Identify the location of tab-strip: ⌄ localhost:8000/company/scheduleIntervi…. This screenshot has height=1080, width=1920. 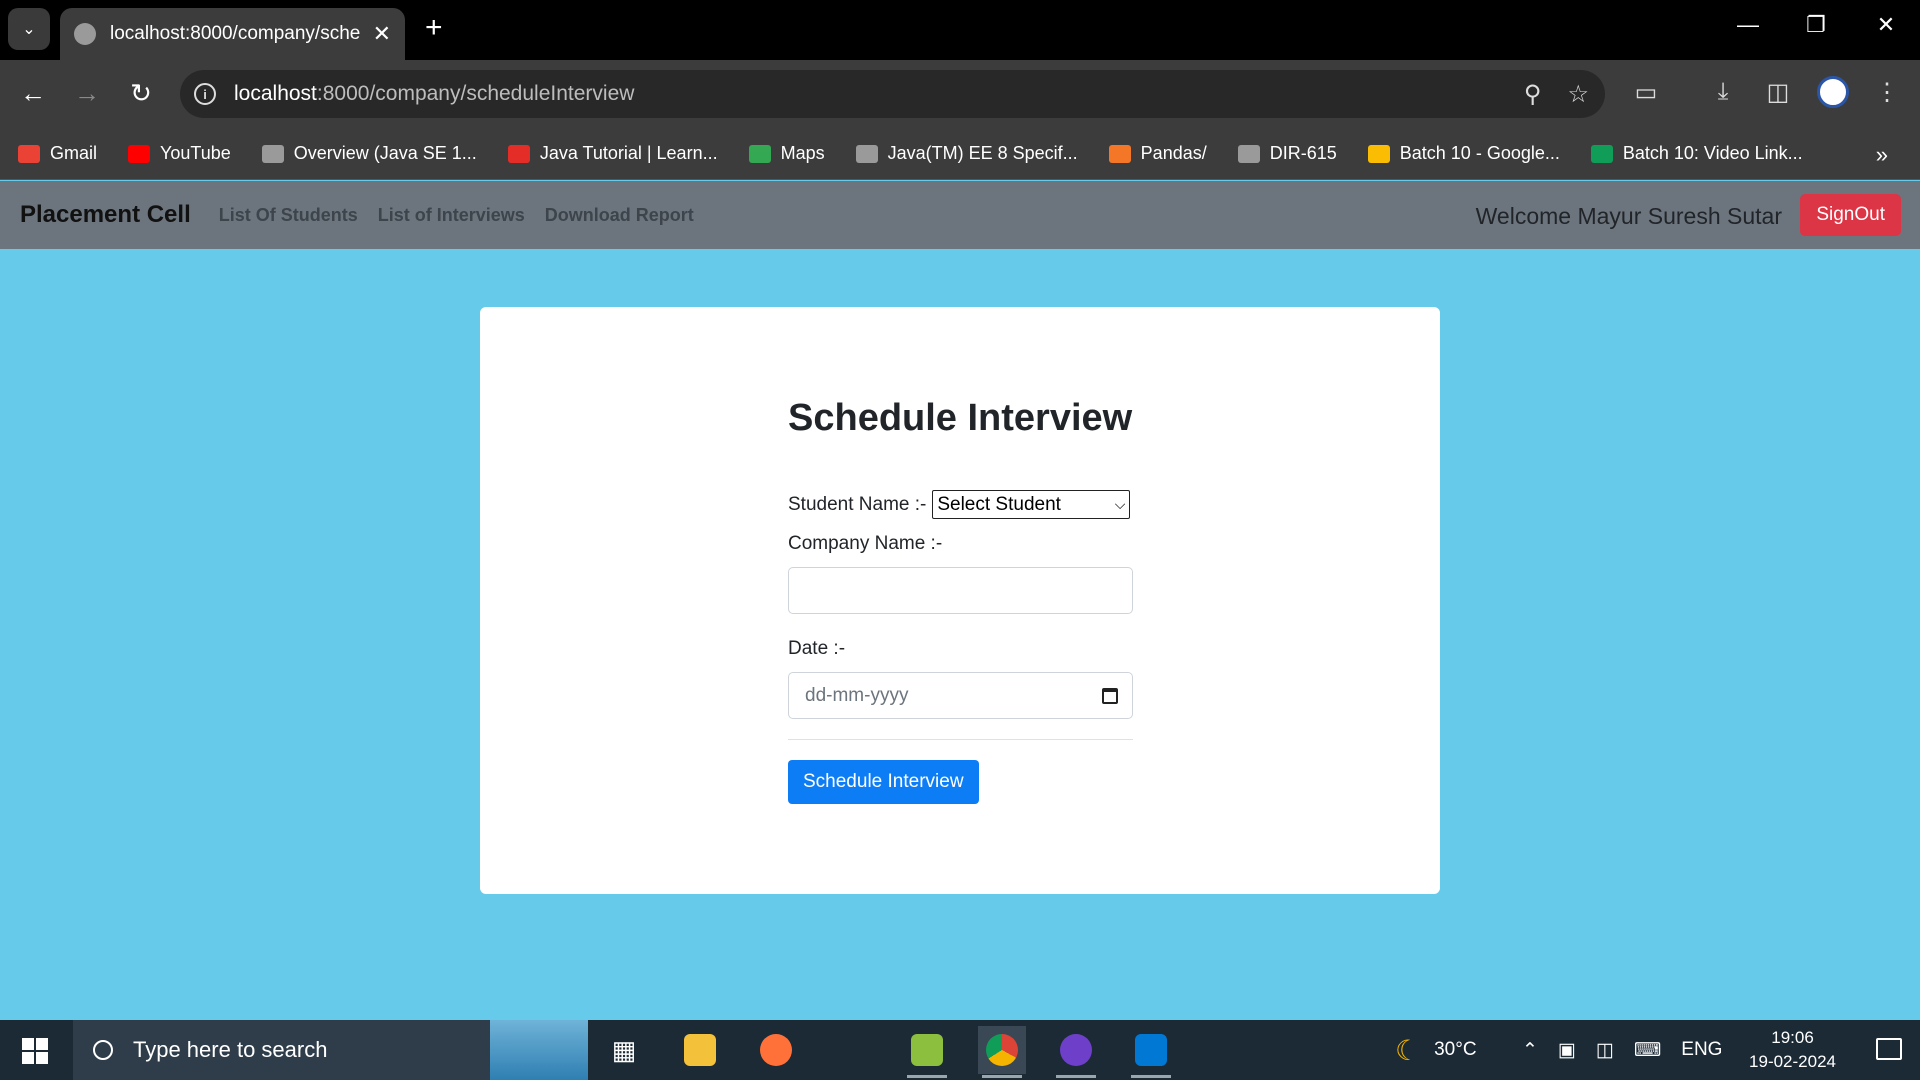
(960, 30).